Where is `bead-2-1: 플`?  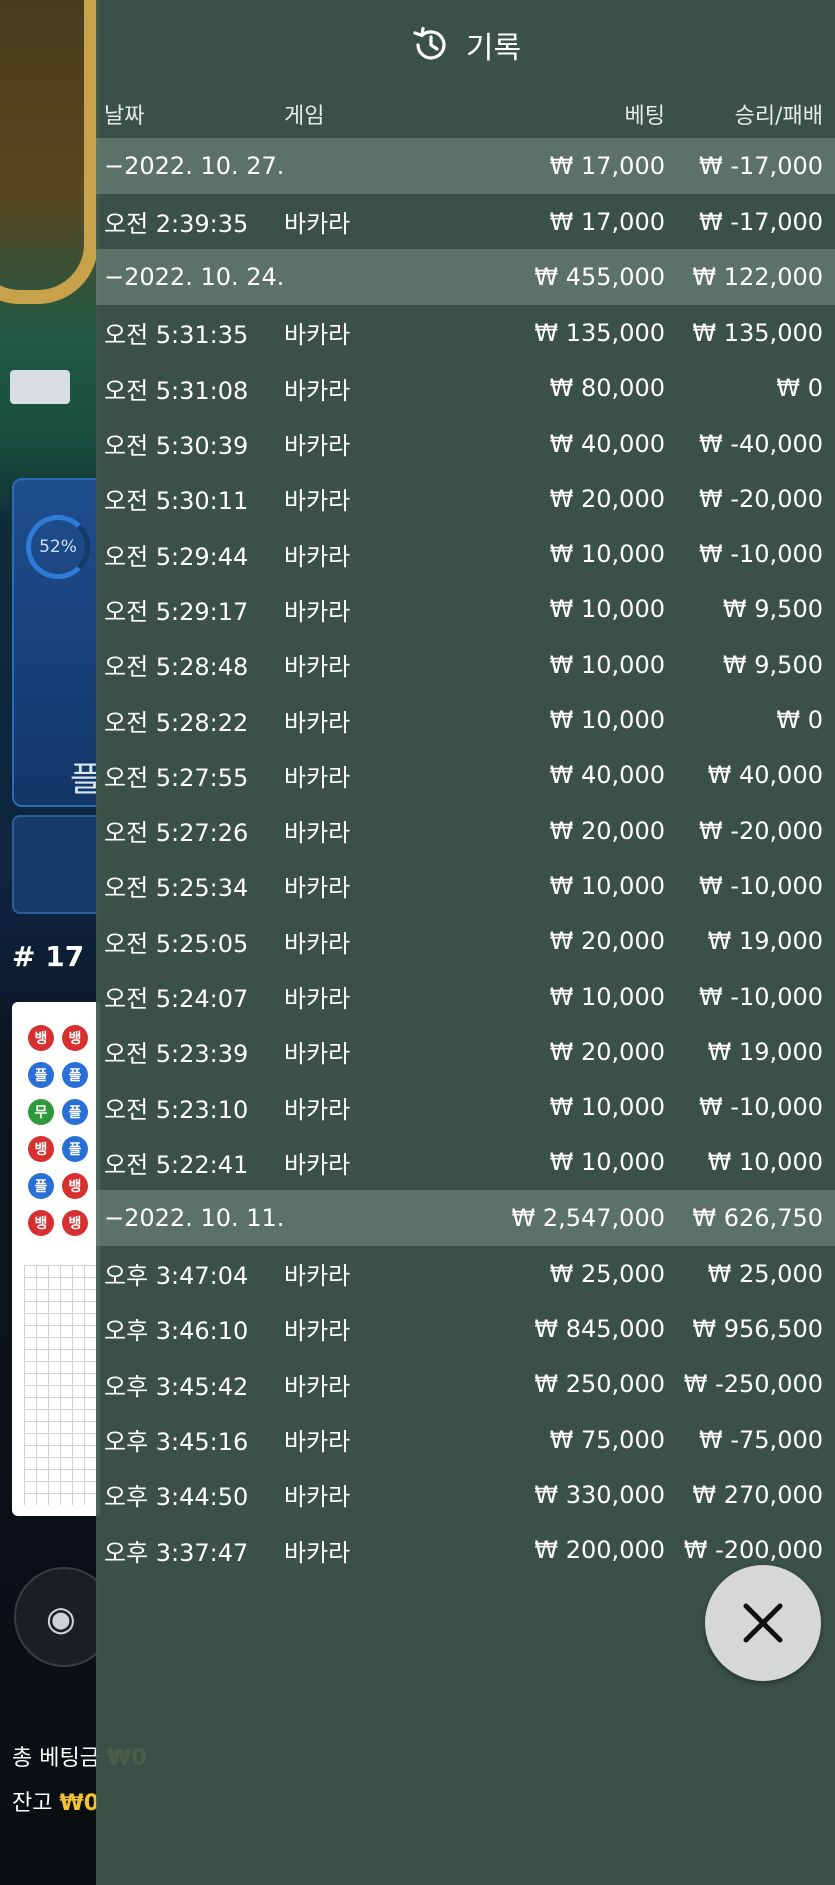
bead-2-1: 플 is located at coordinates (75, 1112).